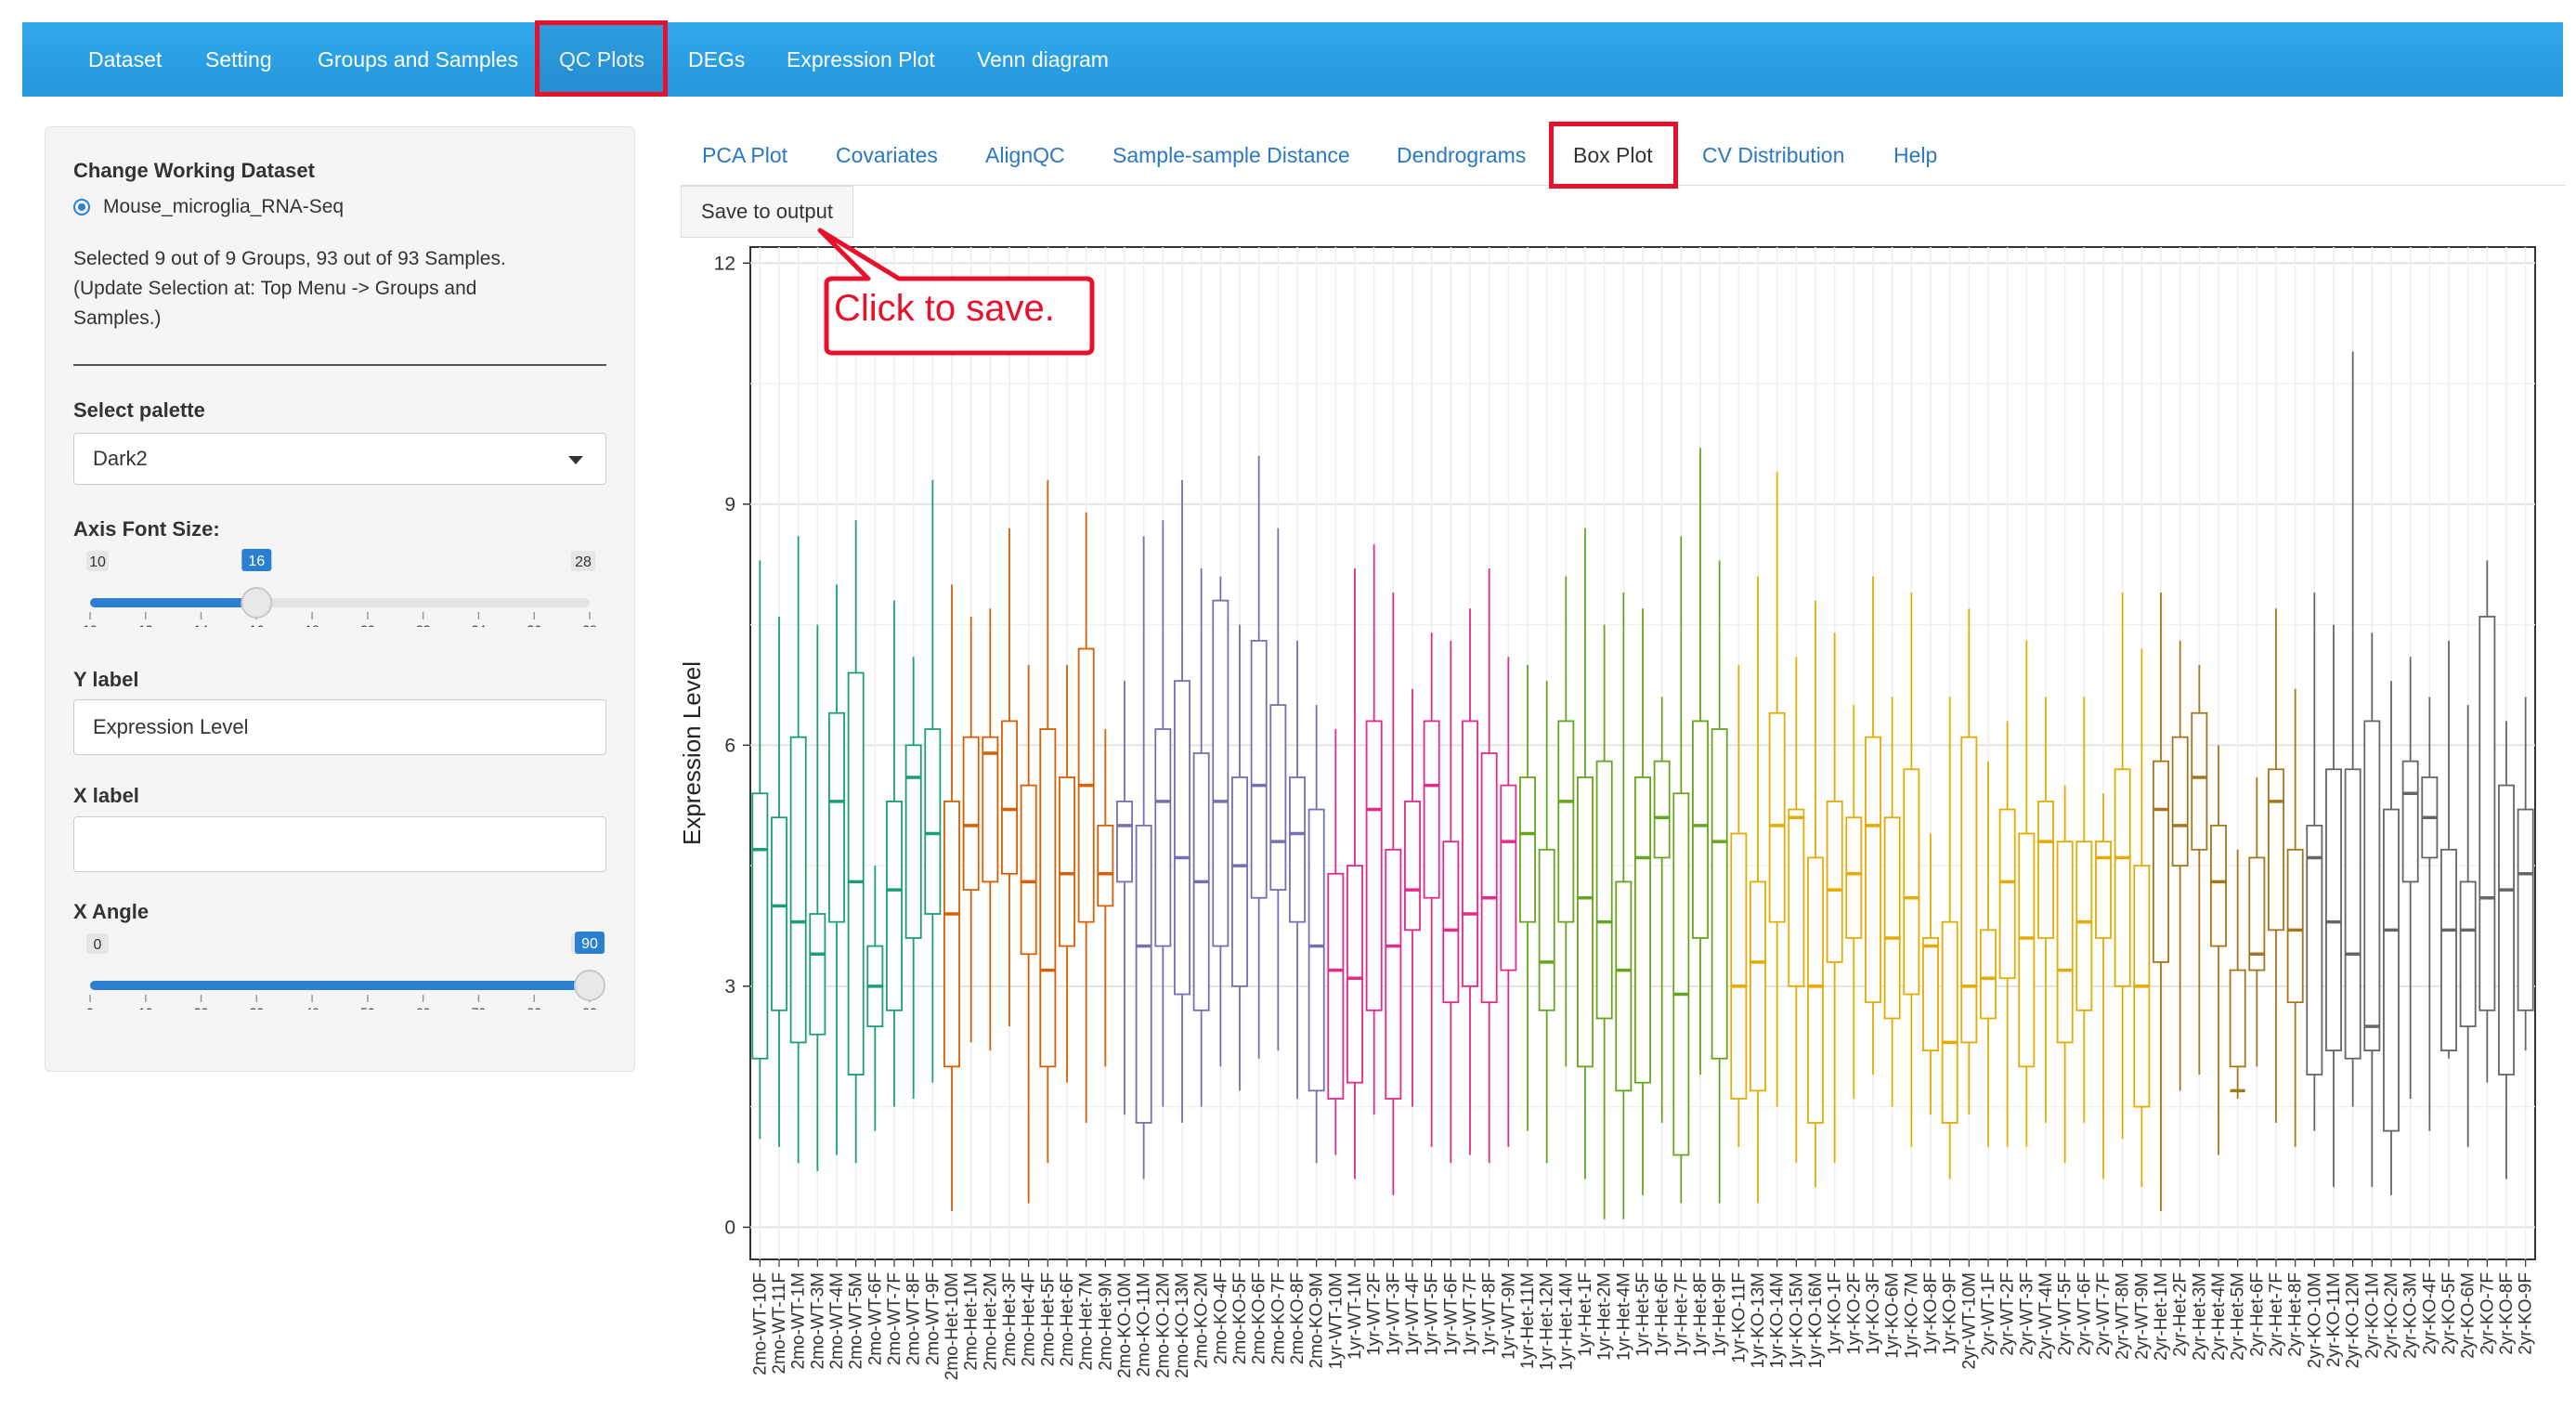 This screenshot has width=2576, height=1421. I want to click on x-tick-label: 2mo-WT-4M, so click(837, 1321).